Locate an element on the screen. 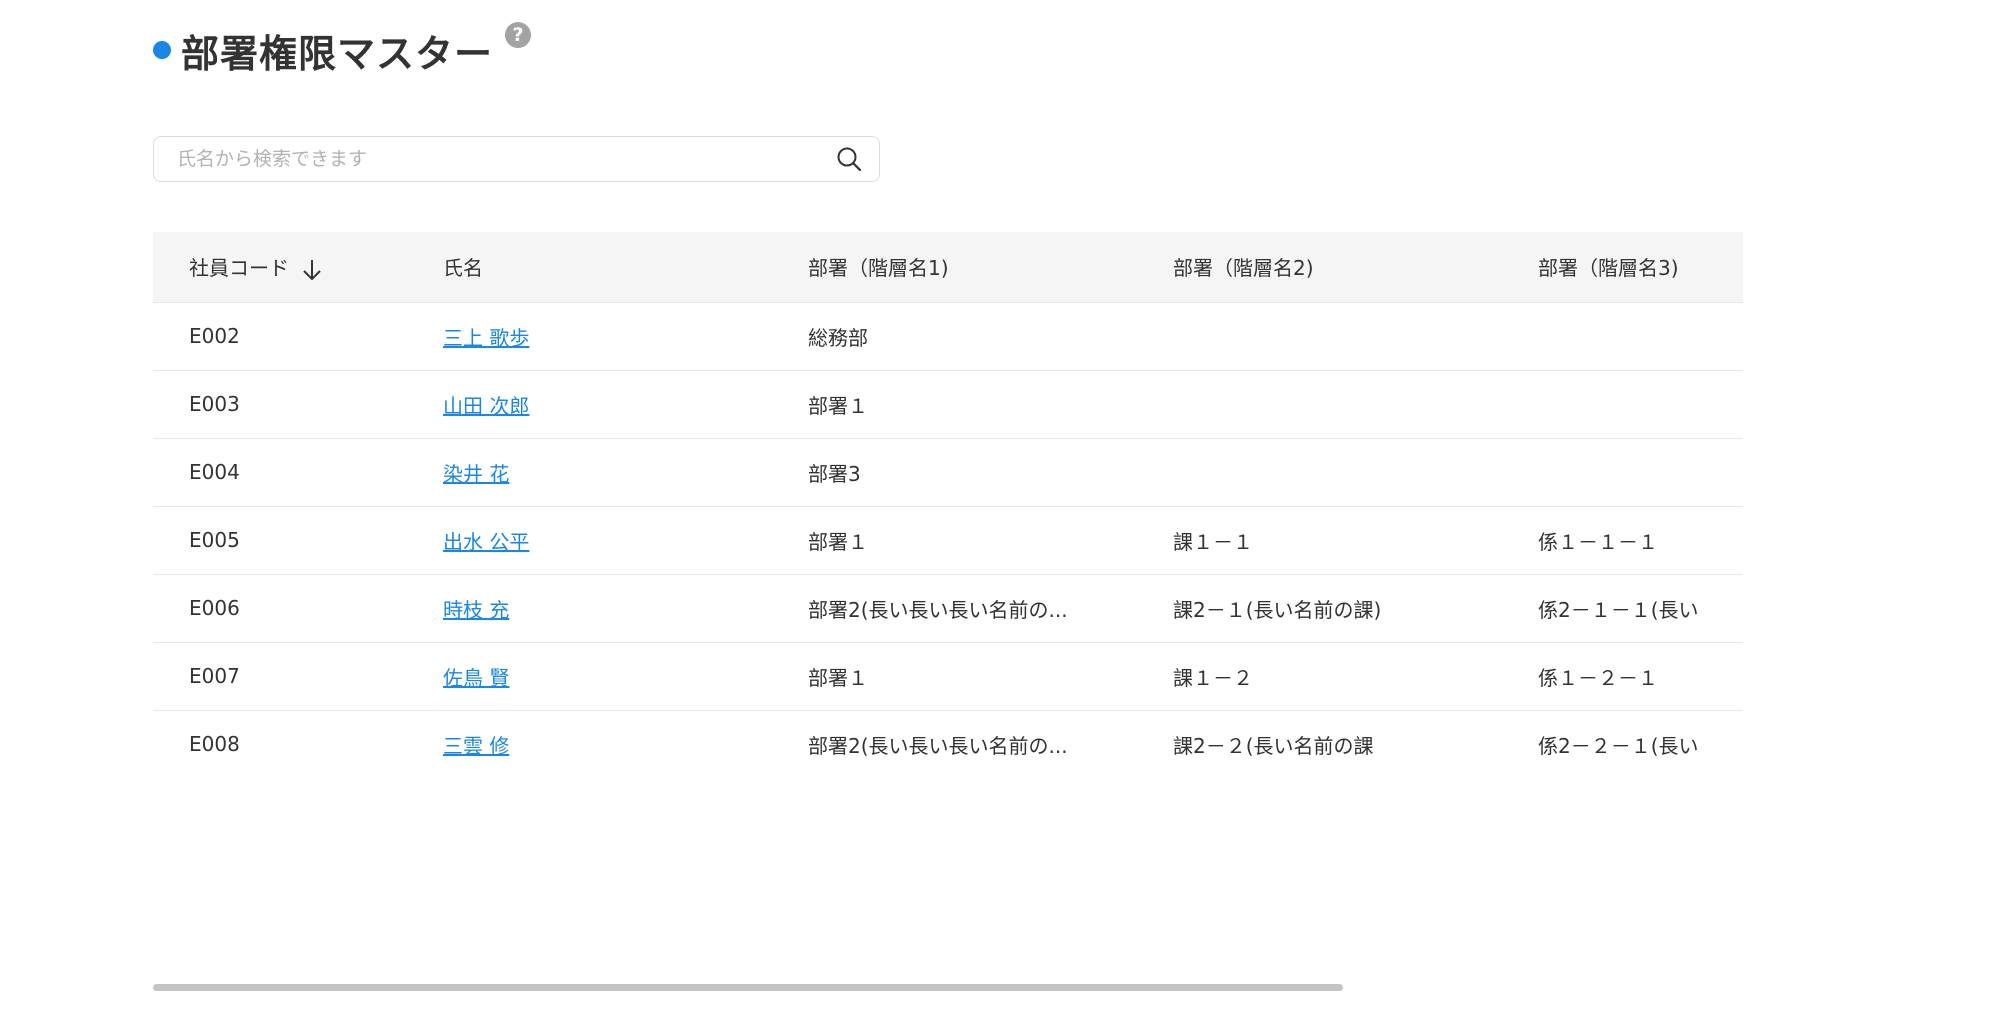 This screenshot has height=1033, width=2000. employee-name-link: 出水 公平 is located at coordinates (486, 542).